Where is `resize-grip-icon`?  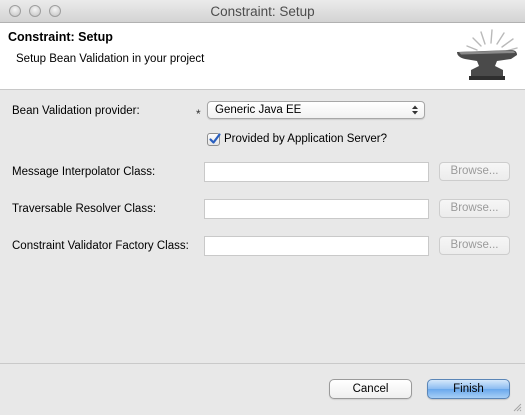 resize-grip-icon is located at coordinates (517, 407).